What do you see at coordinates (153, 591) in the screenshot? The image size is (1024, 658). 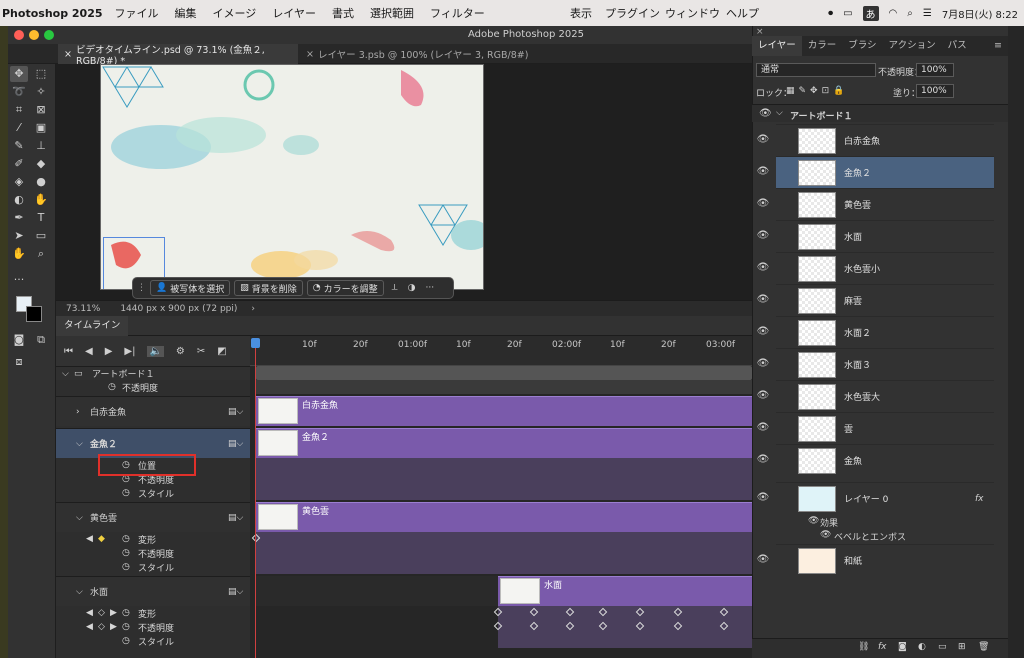 I see `timeline-layer-row: ⌵ 水面 ▤⌵` at bounding box center [153, 591].